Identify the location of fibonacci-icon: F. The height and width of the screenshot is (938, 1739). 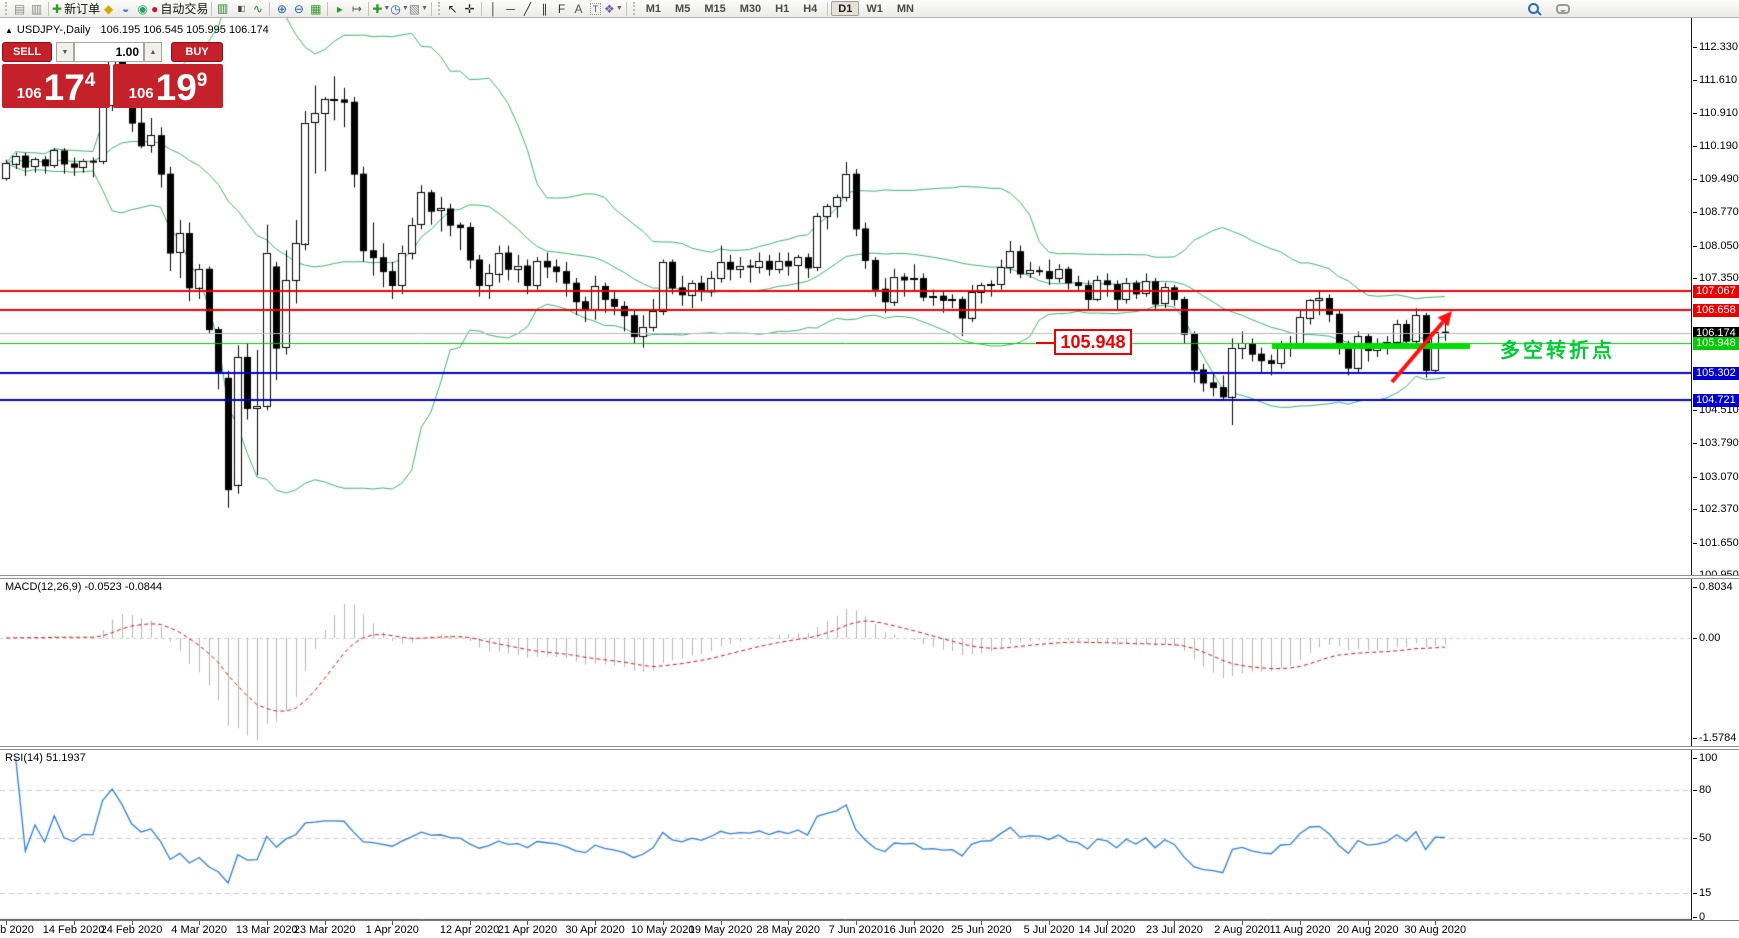
(561, 9).